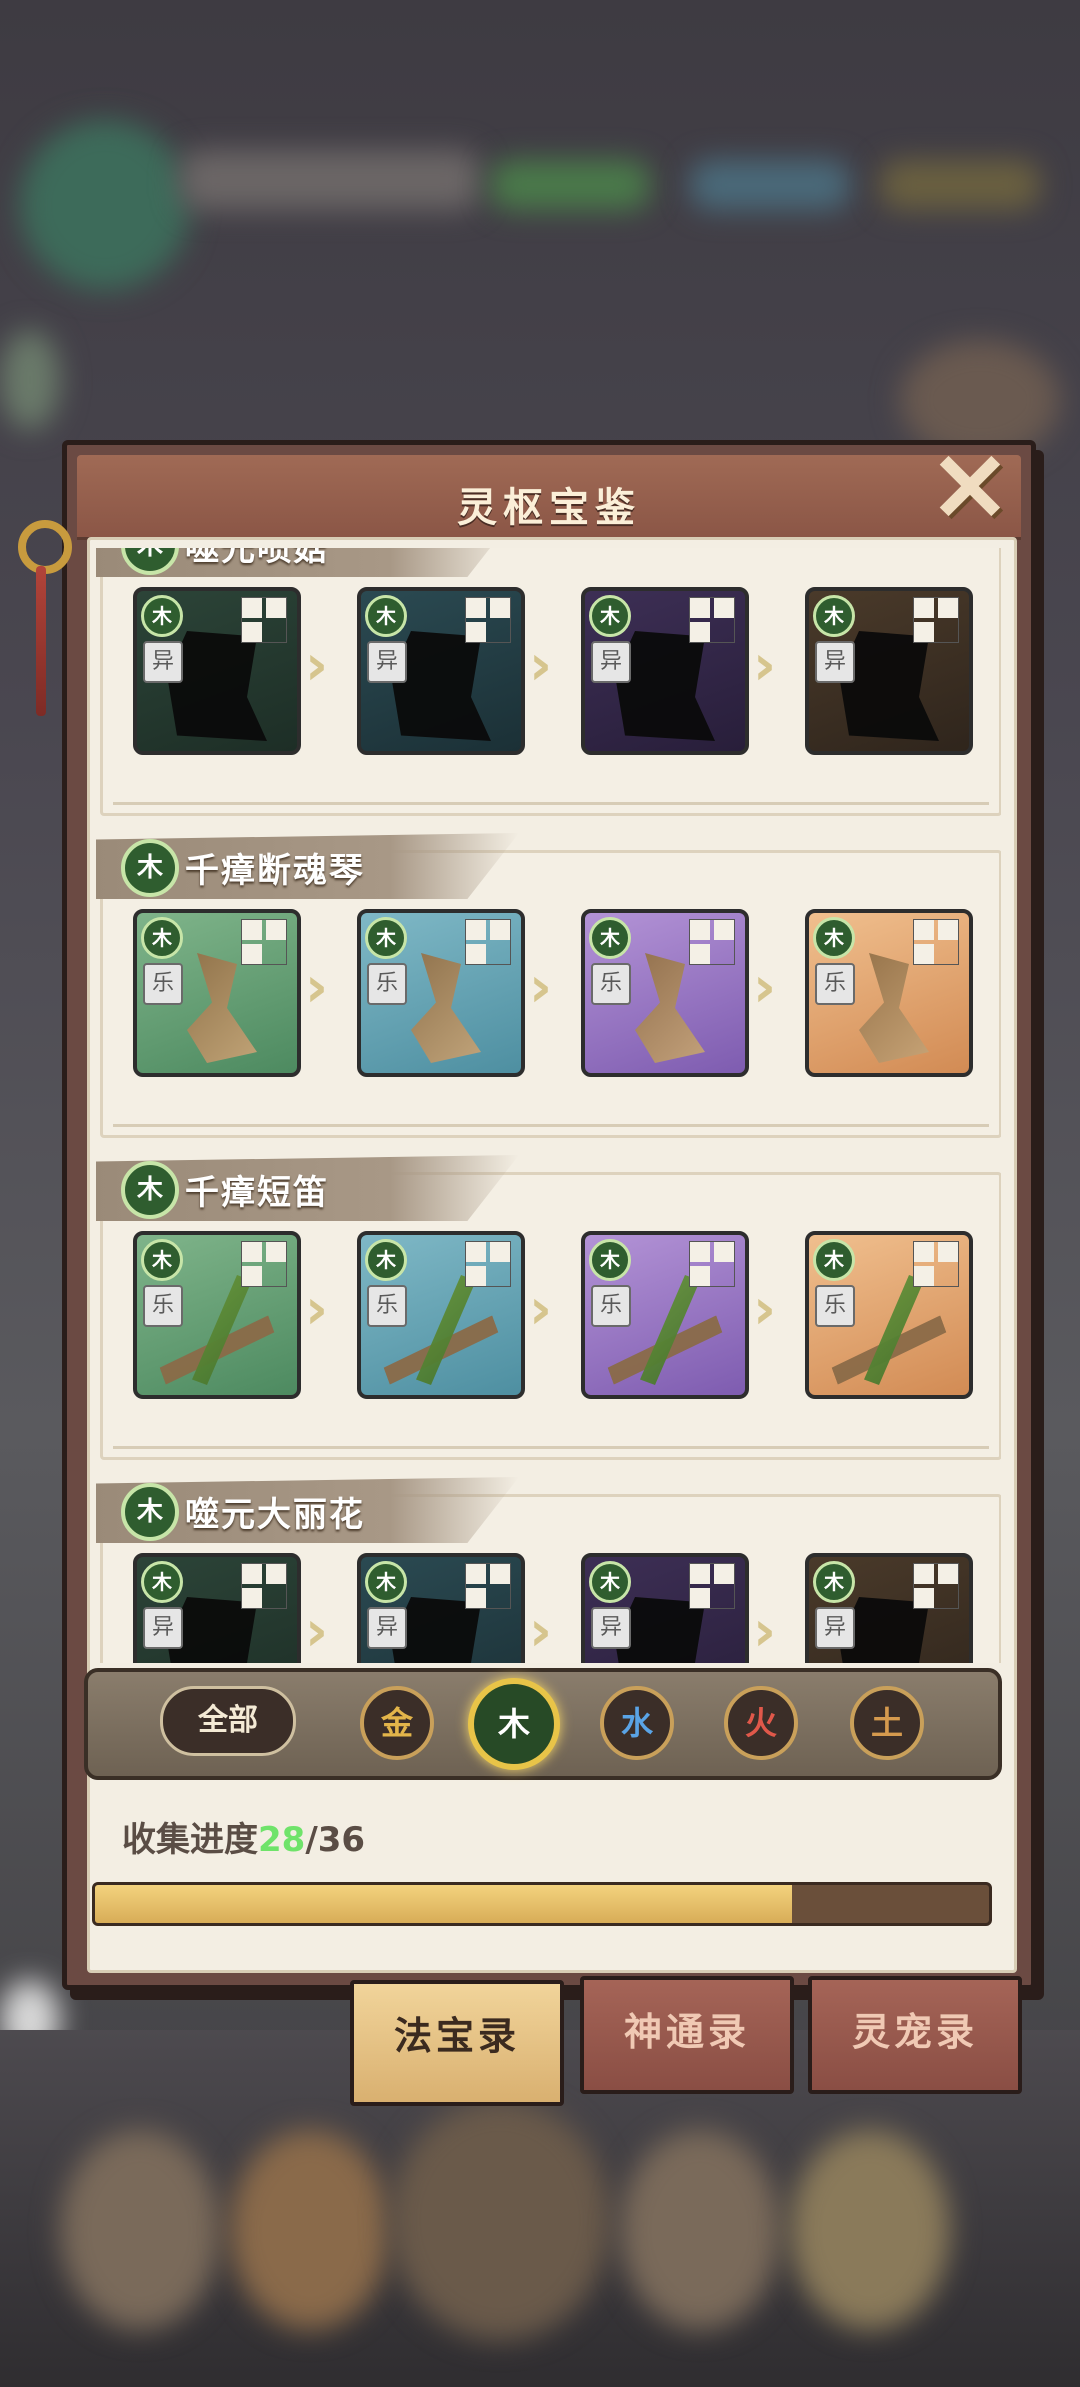 Image resolution: width=1080 pixels, height=2387 pixels. What do you see at coordinates (761, 1723) in the screenshot?
I see `filter-fire-button: 火` at bounding box center [761, 1723].